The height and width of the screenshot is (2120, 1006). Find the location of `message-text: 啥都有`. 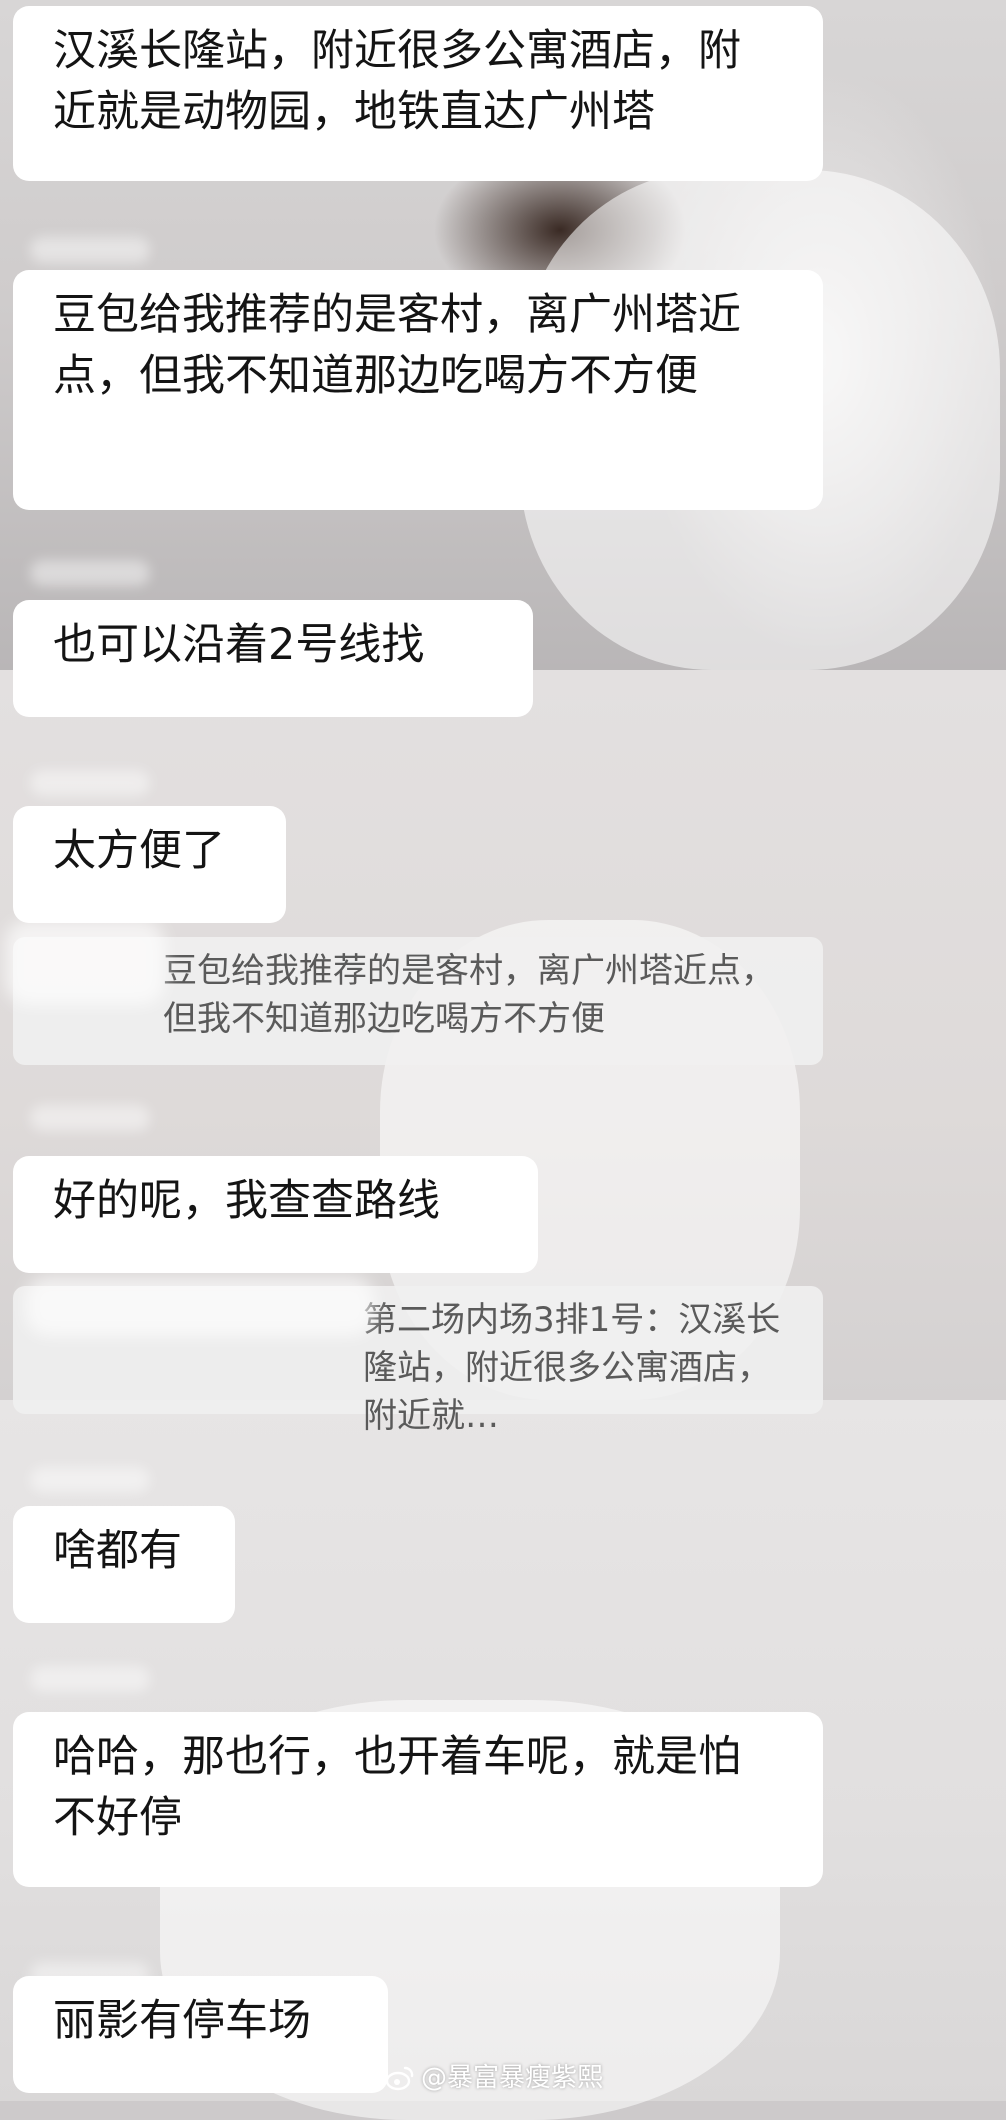

message-text: 啥都有 is located at coordinates (117, 1551).